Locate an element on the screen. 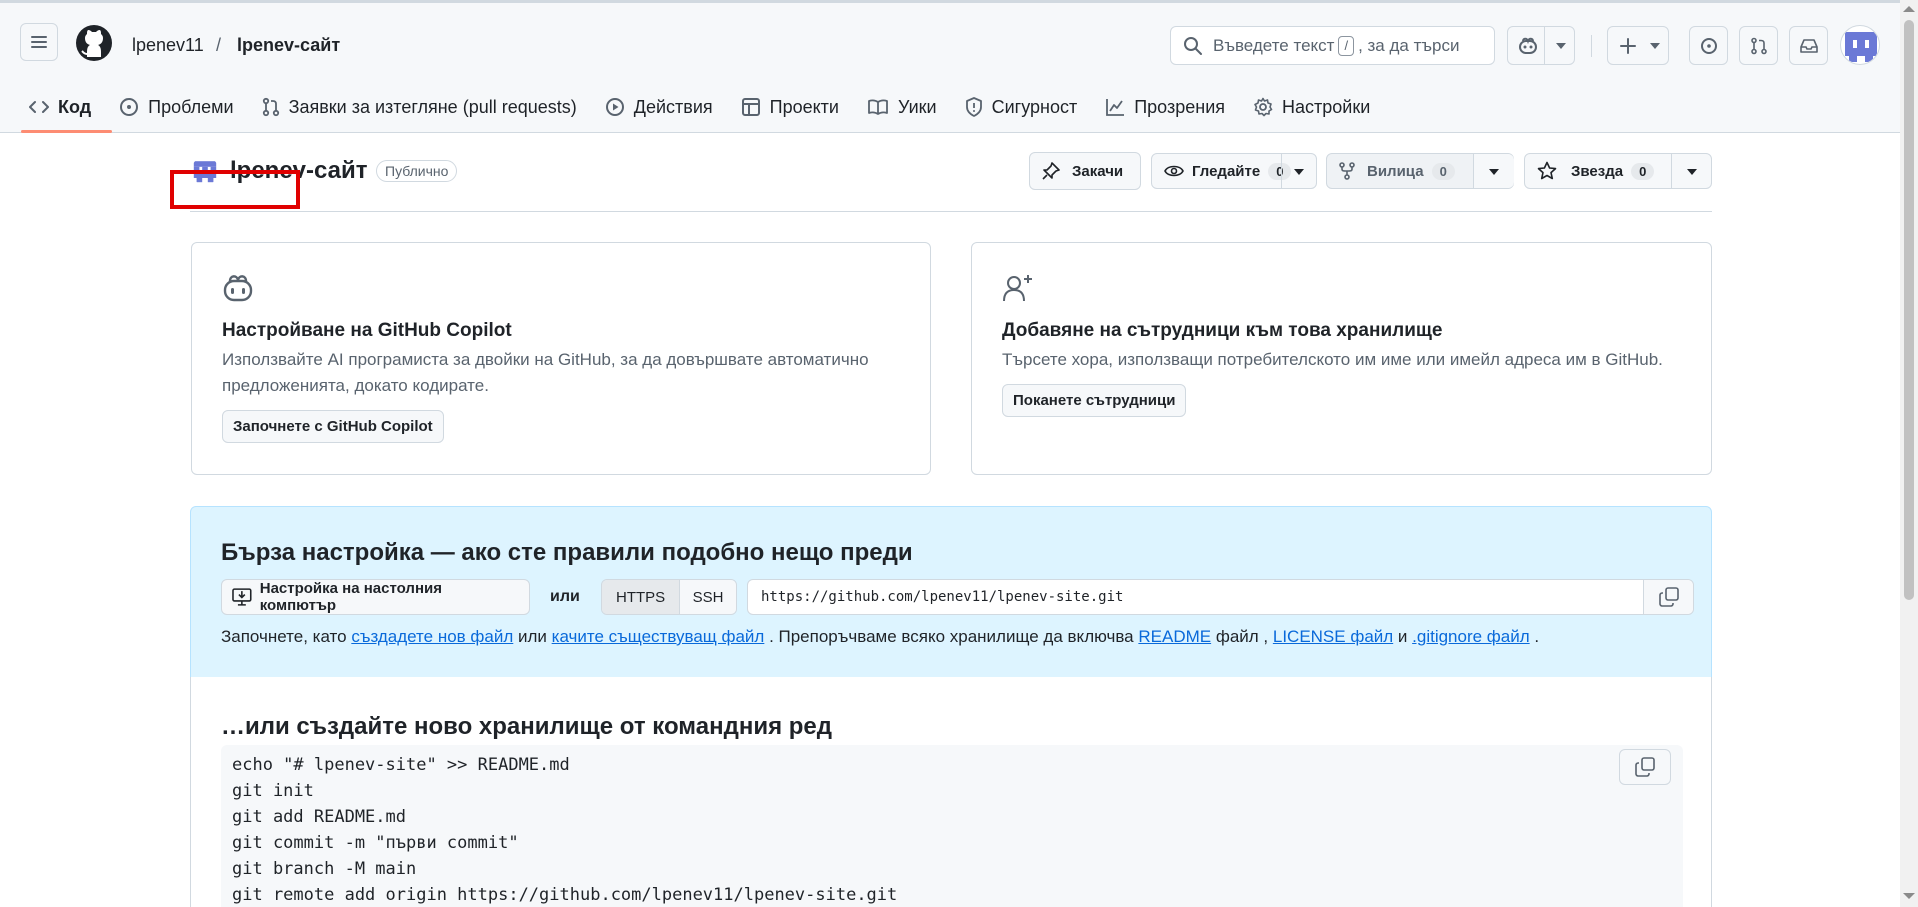 The width and height of the screenshot is (1918, 907). hamburger-icon is located at coordinates (39, 42).